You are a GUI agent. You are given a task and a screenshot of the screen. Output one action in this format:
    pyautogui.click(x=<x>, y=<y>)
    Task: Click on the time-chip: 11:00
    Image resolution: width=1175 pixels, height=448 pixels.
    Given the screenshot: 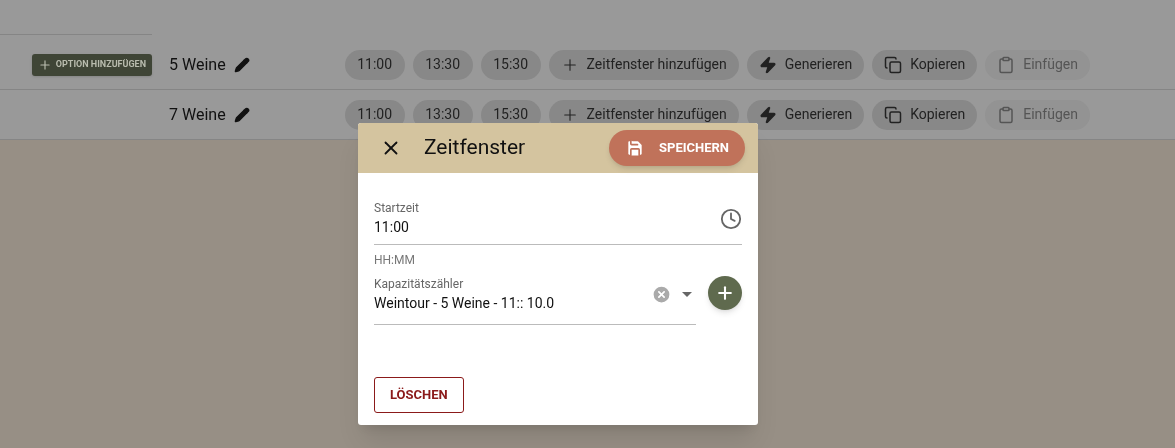 What is the action you would take?
    pyautogui.click(x=374, y=64)
    